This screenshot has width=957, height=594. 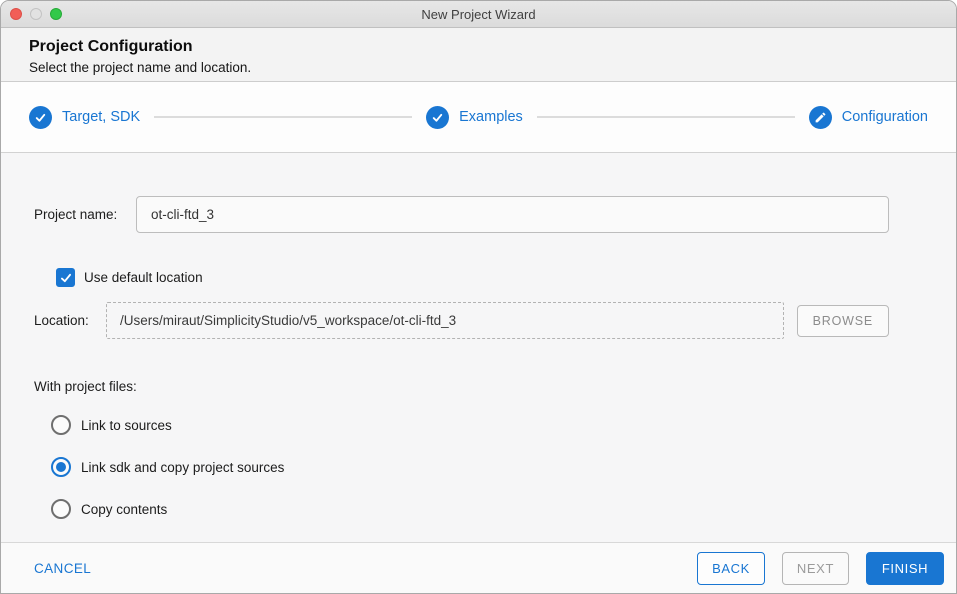 I want to click on step-examples: Examples, so click(x=474, y=117).